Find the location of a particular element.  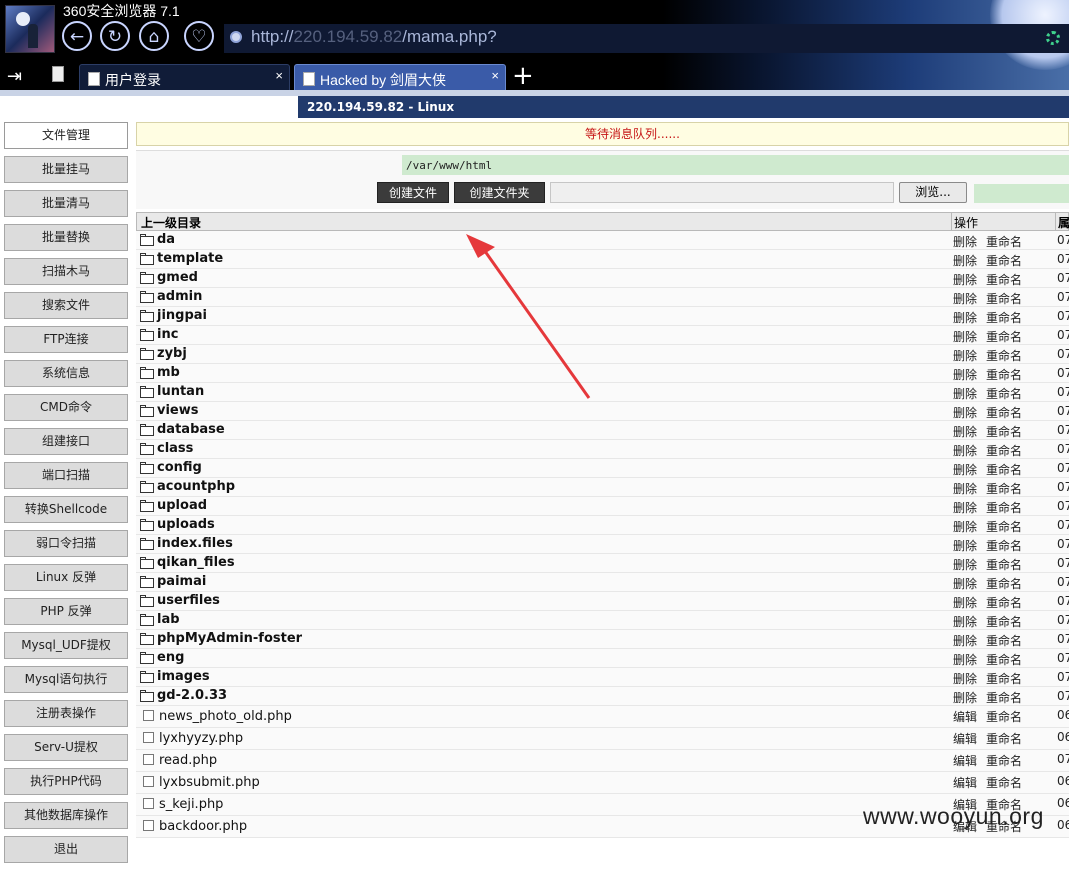

directory-row: luntan 删除 重命名 07 is located at coordinates (602, 392).